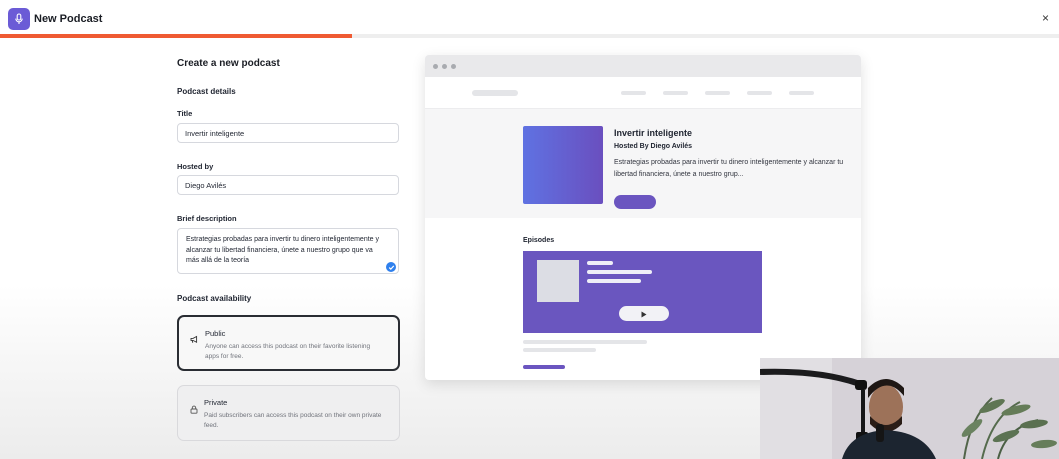 This screenshot has width=1059, height=459. Describe the element at coordinates (214, 298) in the screenshot. I see `section-podcast-availability: Podcast availability` at that location.